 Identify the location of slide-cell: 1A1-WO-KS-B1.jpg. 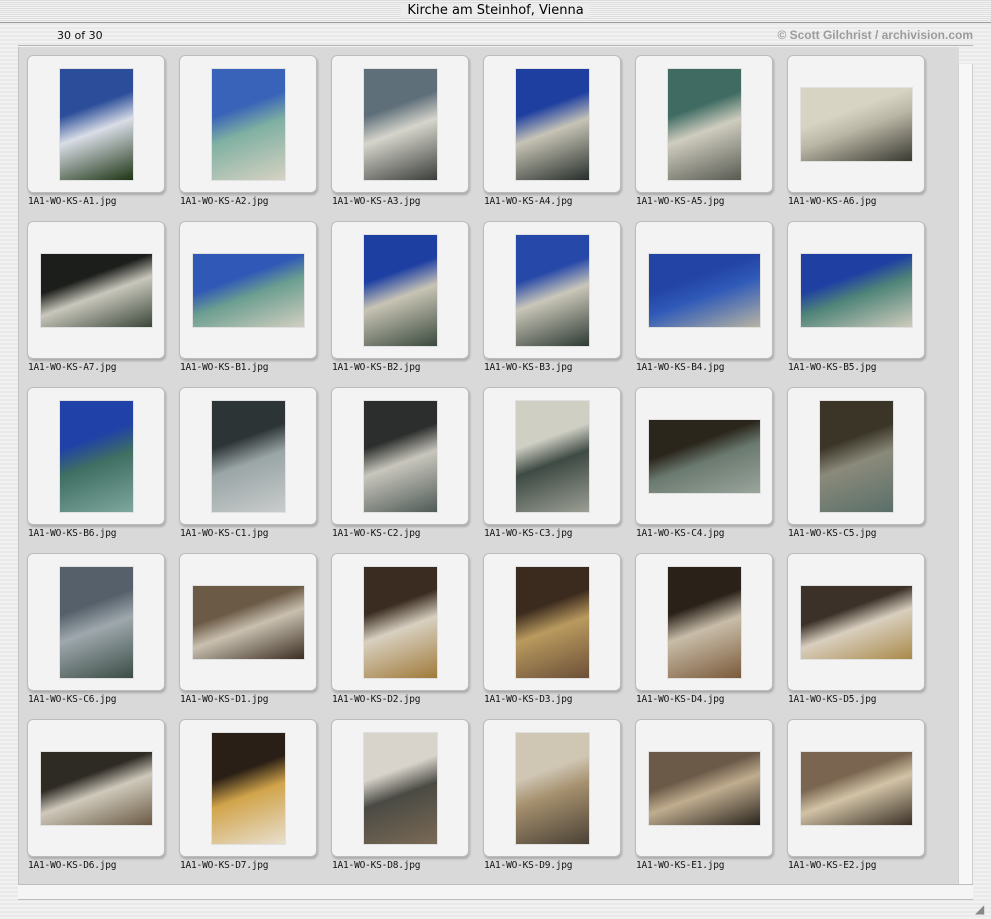
(248, 296).